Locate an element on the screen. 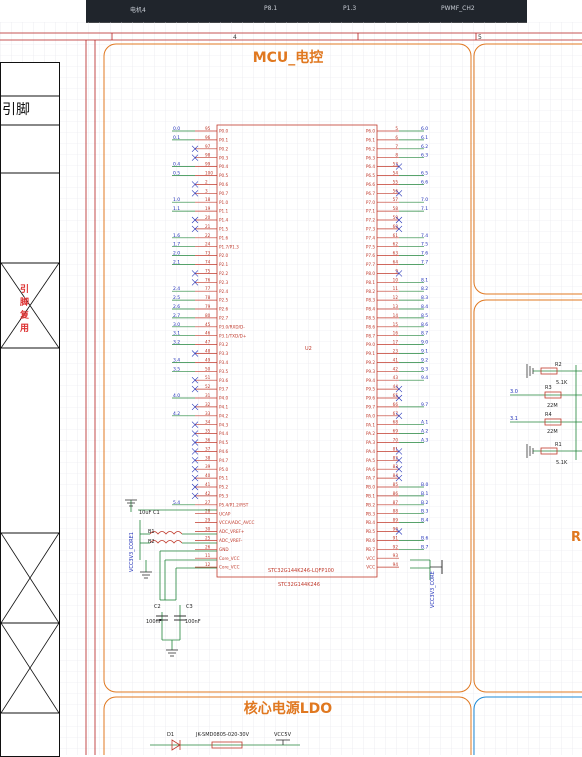 The width and height of the screenshot is (582, 757). pin-name: P9.5 is located at coordinates (371, 389).